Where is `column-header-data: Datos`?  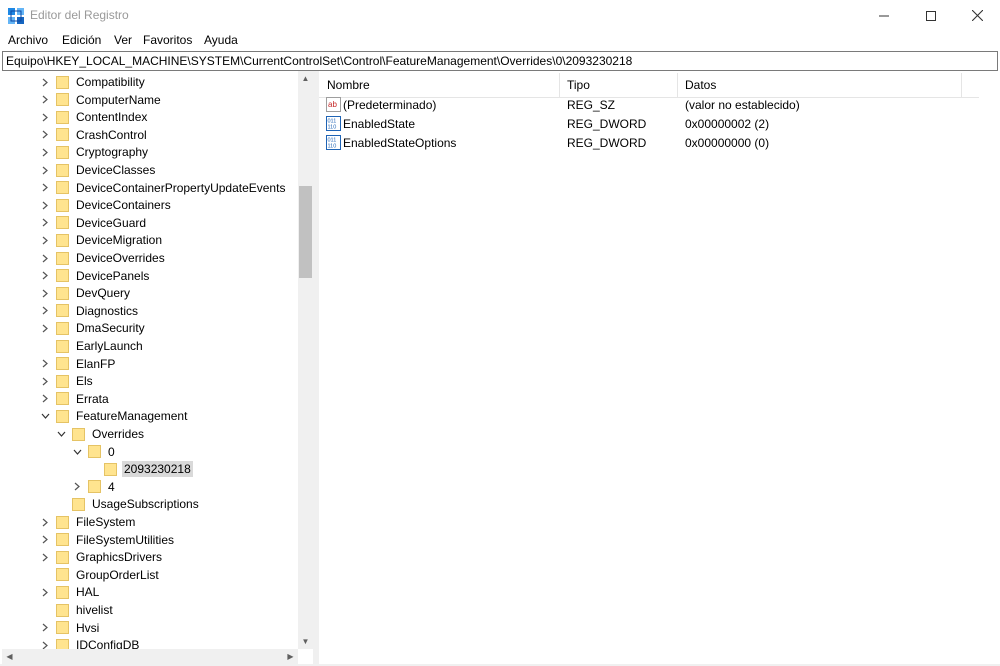
column-header-data: Datos is located at coordinates (700, 85).